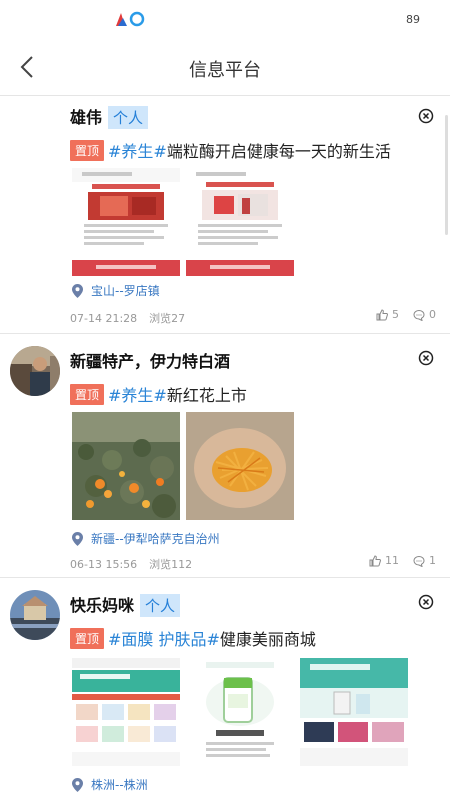 This screenshot has height=800, width=450. Describe the element at coordinates (125, 291) in the screenshot. I see `location-text: 宝山--罗店镇` at that location.